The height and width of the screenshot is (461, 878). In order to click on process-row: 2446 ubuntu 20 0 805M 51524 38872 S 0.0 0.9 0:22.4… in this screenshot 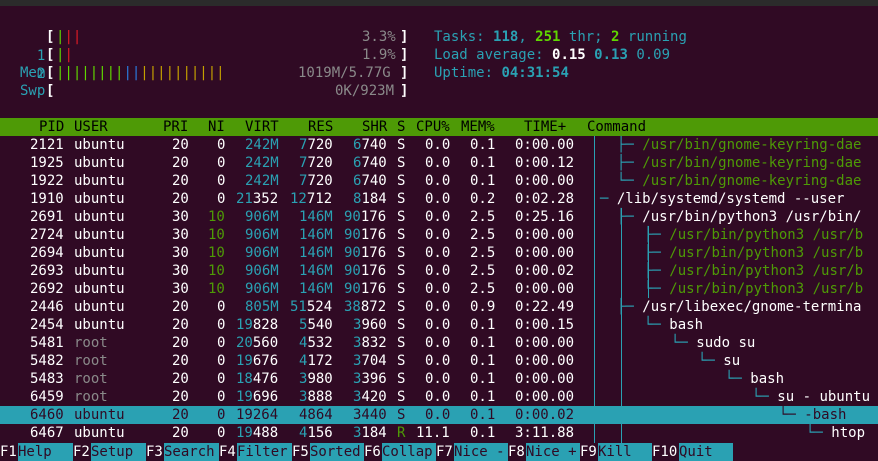, I will do `click(439, 307)`.